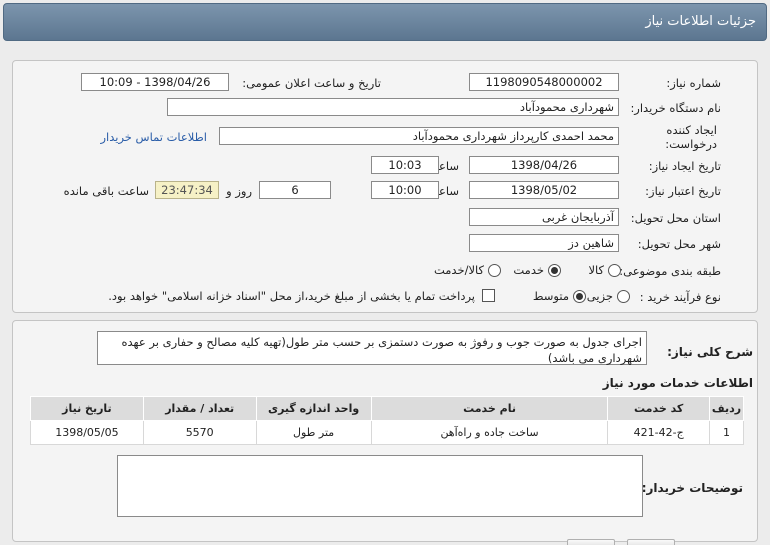 This screenshot has height=545, width=770. I want to click on services-section-title: اطلاعات خدمات مورد نیاز, so click(677, 383).